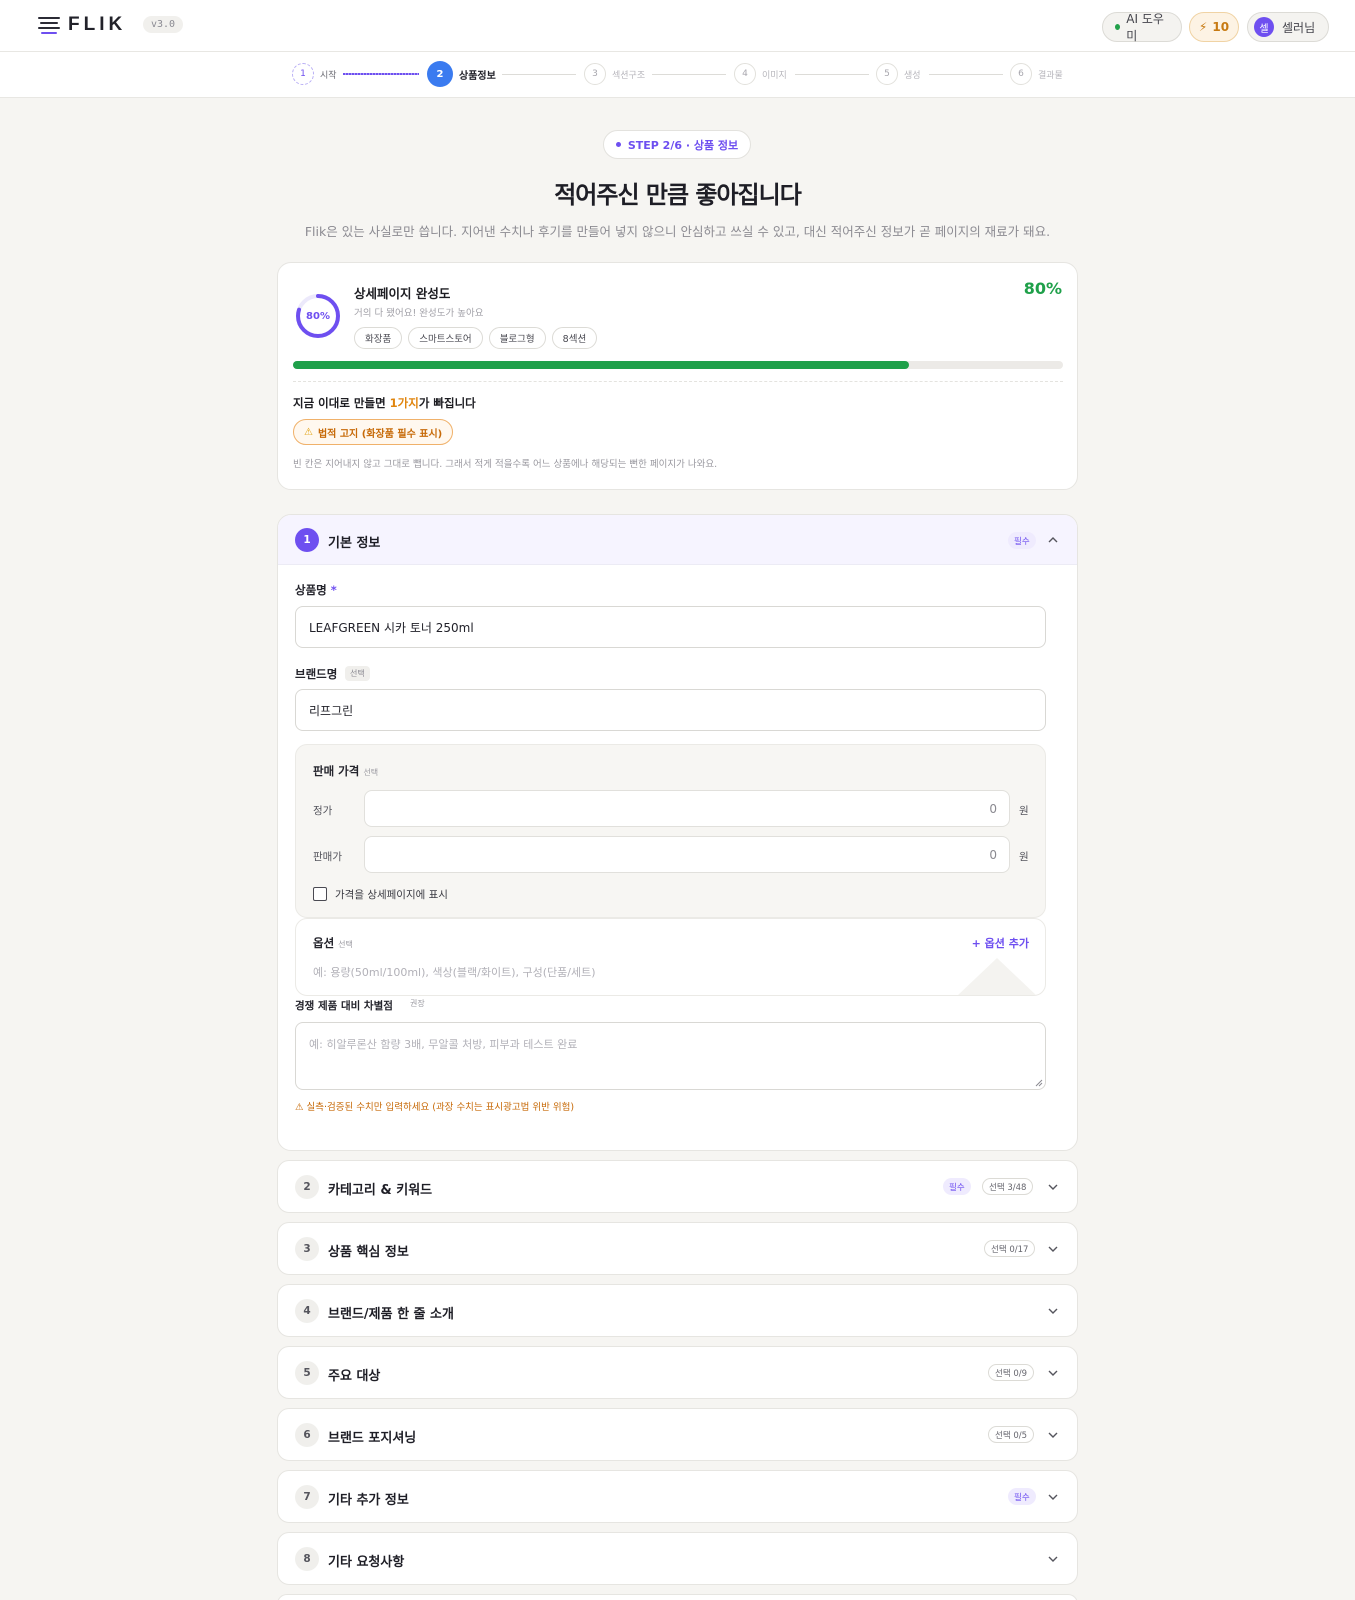 This screenshot has width=1355, height=1600. What do you see at coordinates (687, 808) in the screenshot?
I see `list-price-input: 0` at bounding box center [687, 808].